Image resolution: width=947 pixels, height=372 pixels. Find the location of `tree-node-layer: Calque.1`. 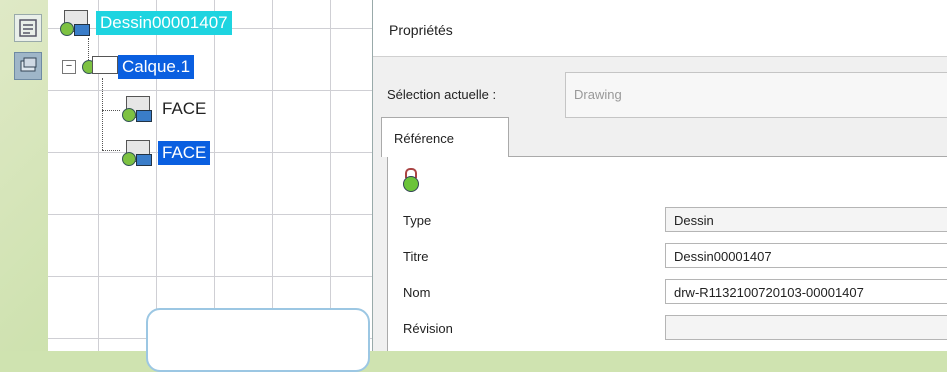

tree-node-layer: Calque.1 is located at coordinates (137, 67).